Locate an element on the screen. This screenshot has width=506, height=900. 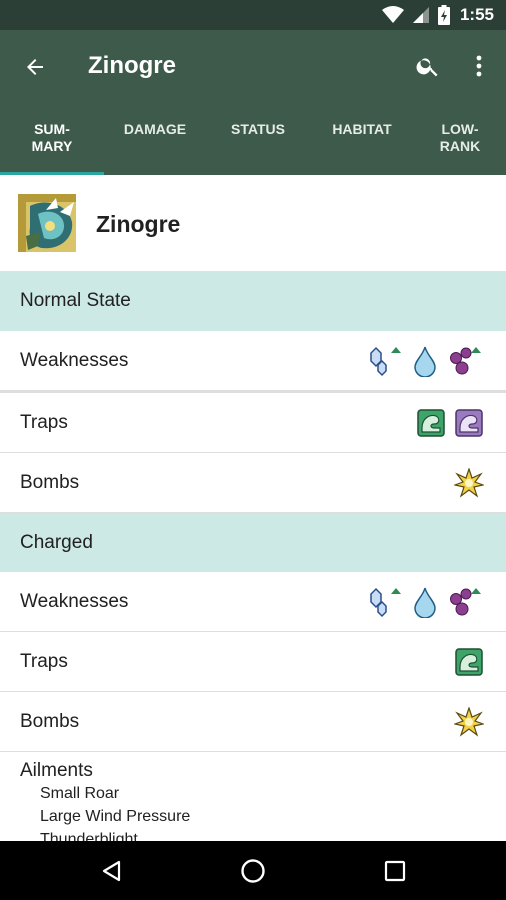
tab-damage: DAMAGE is located at coordinates (155, 141).